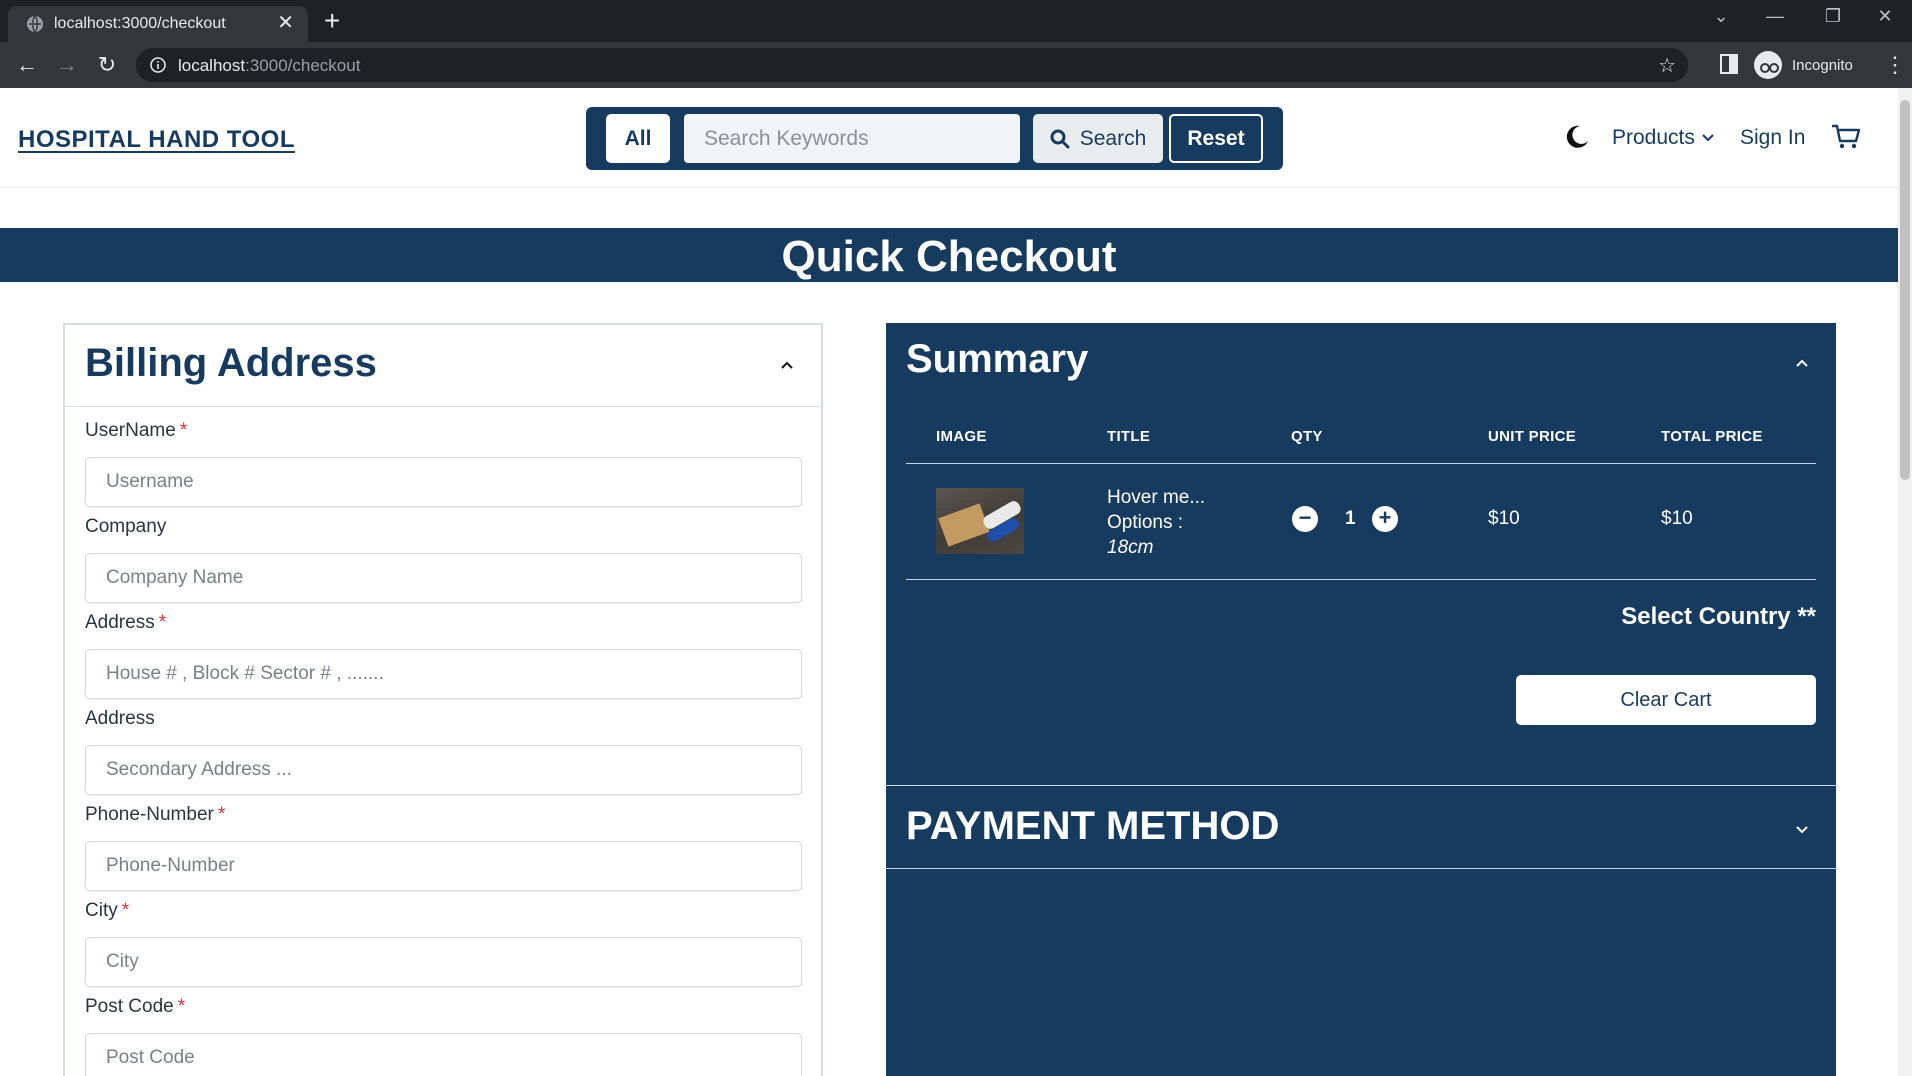 The height and width of the screenshot is (1076, 1912). Describe the element at coordinates (1905, 582) in the screenshot. I see `page-scrollbar` at that location.